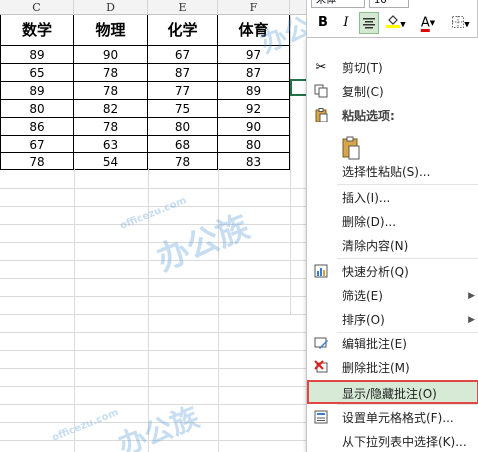 The height and width of the screenshot is (452, 478). What do you see at coordinates (321, 116) in the screenshot?
I see `clipboard-icon` at bounding box center [321, 116].